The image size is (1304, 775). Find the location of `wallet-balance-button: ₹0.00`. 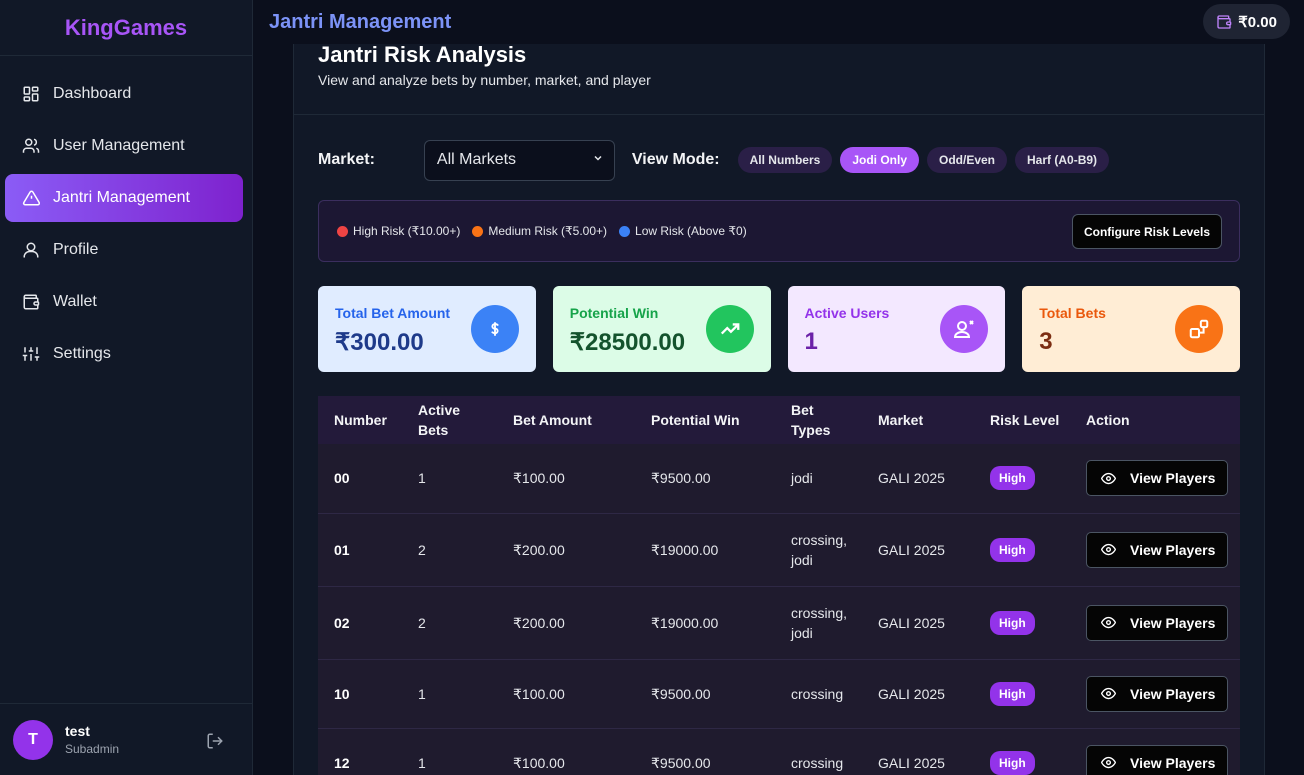

wallet-balance-button: ₹0.00 is located at coordinates (1246, 21).